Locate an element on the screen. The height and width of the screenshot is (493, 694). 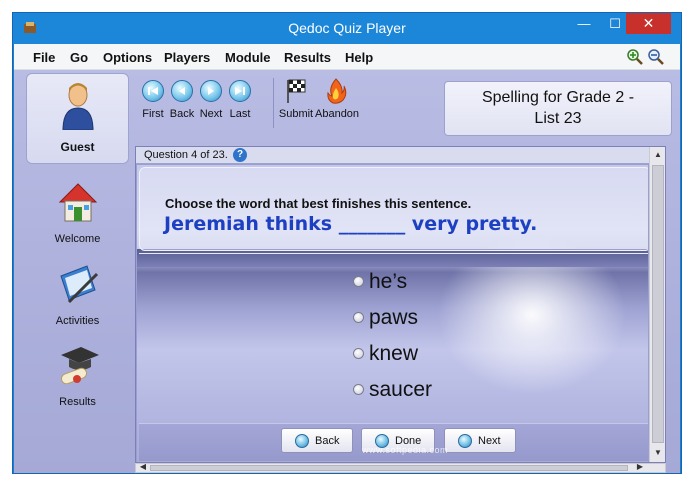
menu-options: Options is located at coordinates (127, 57).